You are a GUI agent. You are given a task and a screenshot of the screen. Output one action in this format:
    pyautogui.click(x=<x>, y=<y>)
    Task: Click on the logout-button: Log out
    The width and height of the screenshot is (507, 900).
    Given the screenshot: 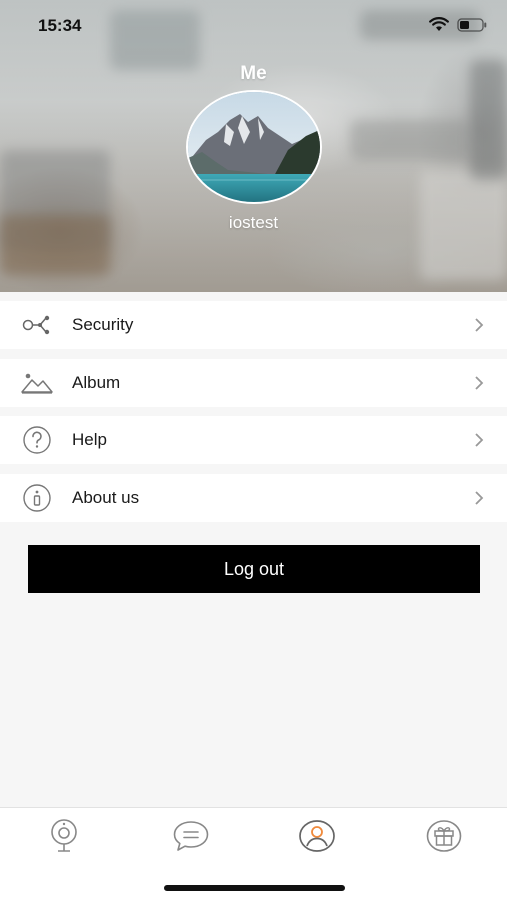 What is the action you would take?
    pyautogui.click(x=254, y=569)
    